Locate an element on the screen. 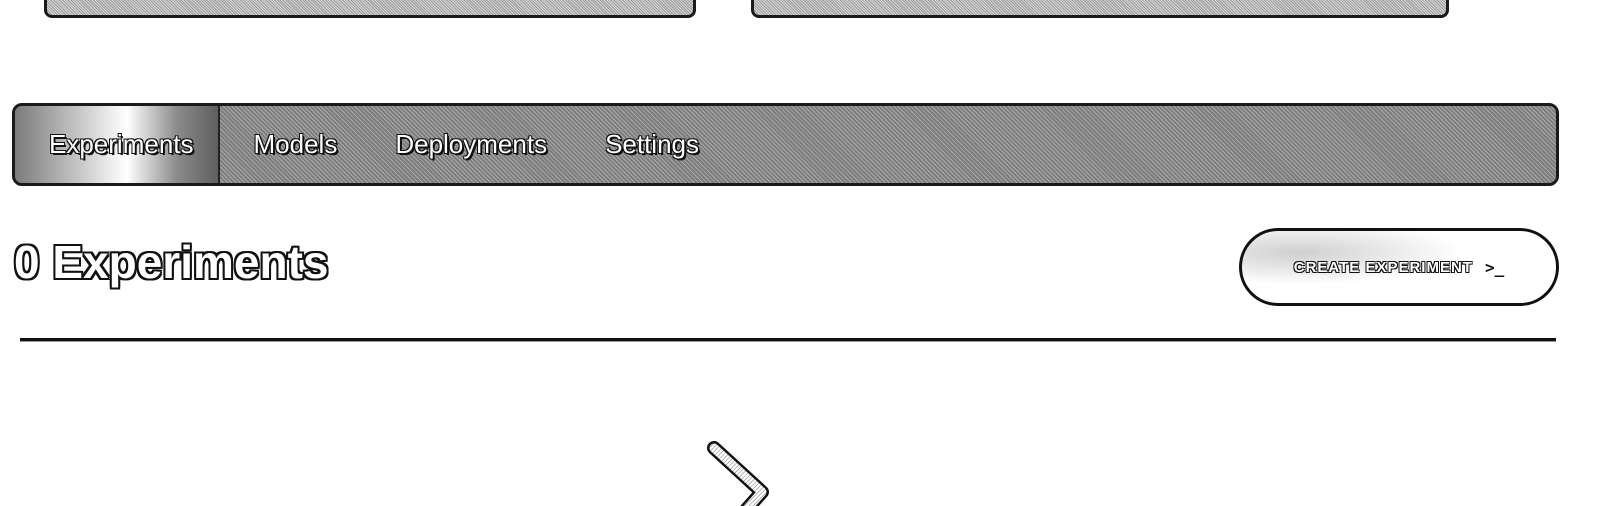  tab-models: Models is located at coordinates (296, 144).